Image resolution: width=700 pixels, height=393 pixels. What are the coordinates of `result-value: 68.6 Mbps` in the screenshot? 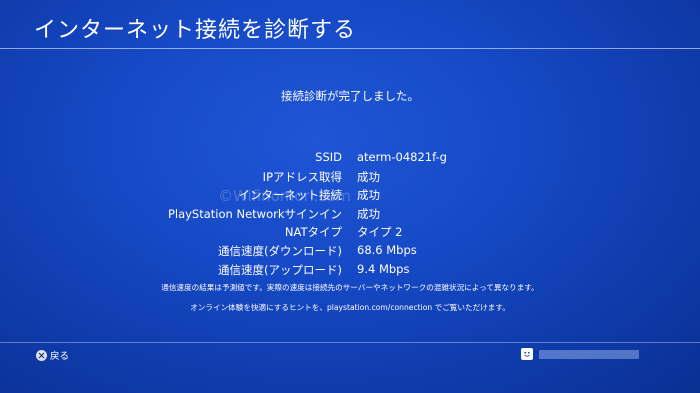 It's located at (387, 249).